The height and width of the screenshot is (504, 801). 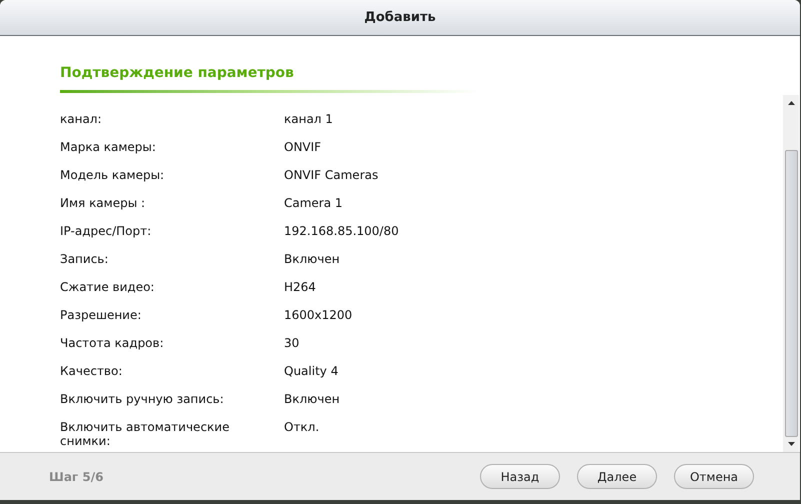 I want to click on field-label: Разрешение:, so click(x=101, y=316).